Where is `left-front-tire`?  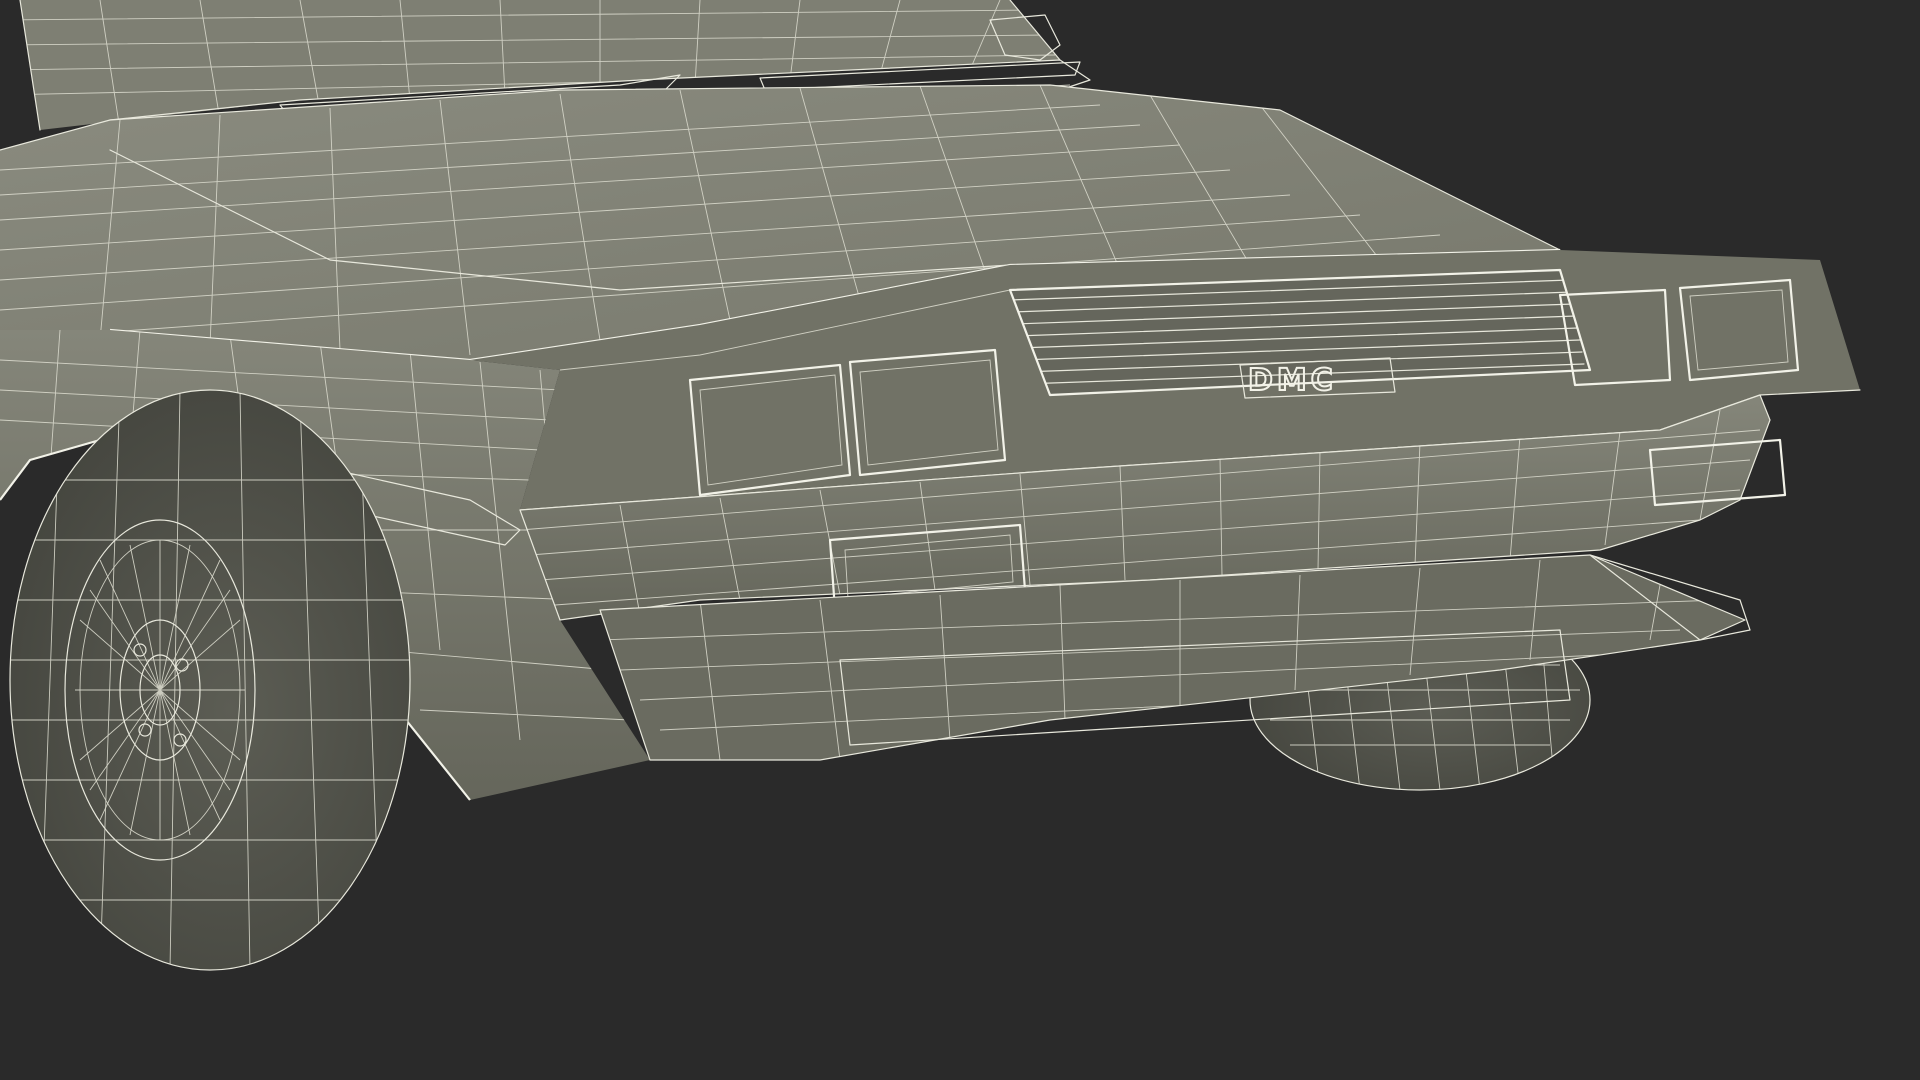
left-front-tire is located at coordinates (210, 680).